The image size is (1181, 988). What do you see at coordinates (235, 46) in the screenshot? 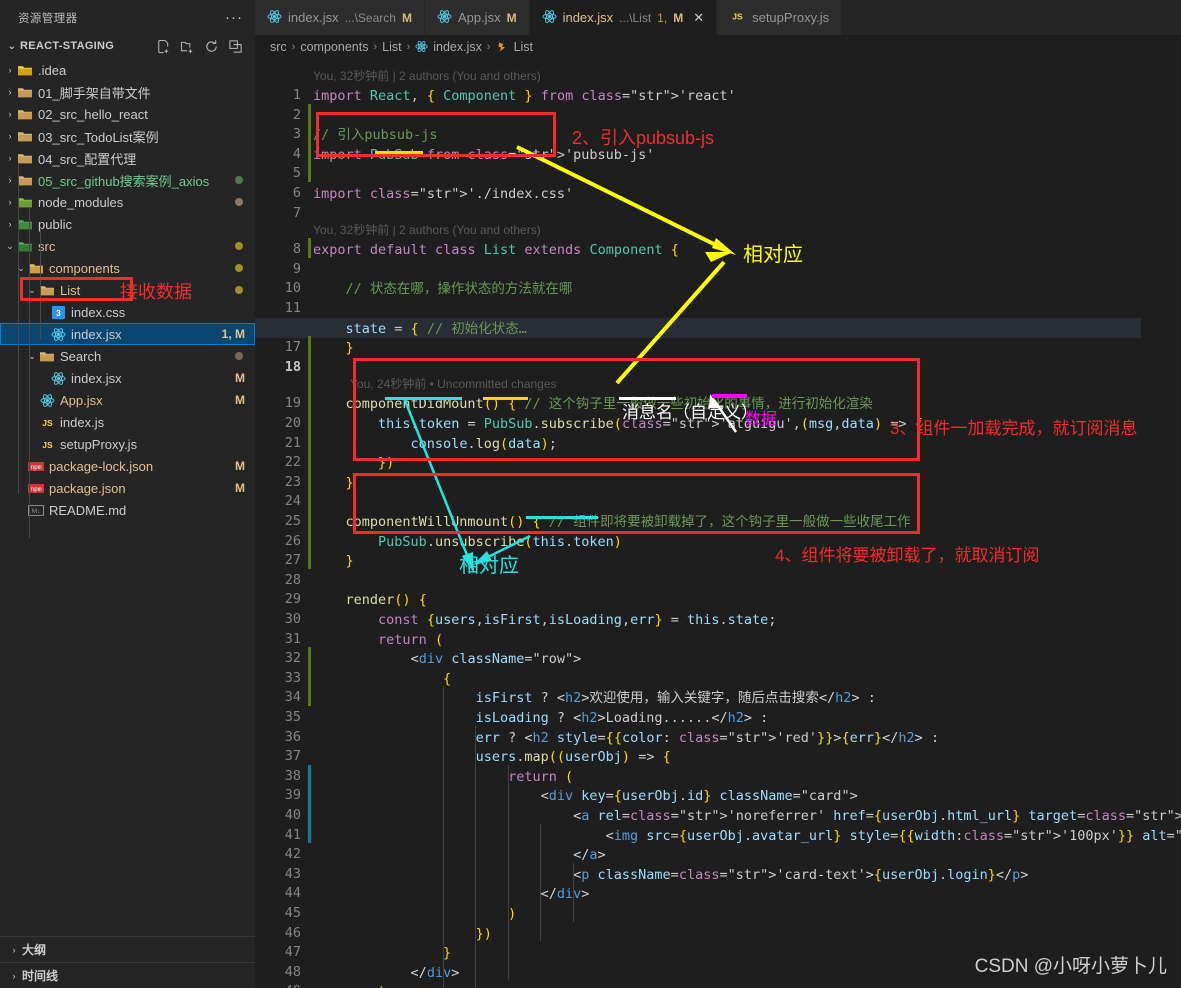
I see `collapse-all-icon` at bounding box center [235, 46].